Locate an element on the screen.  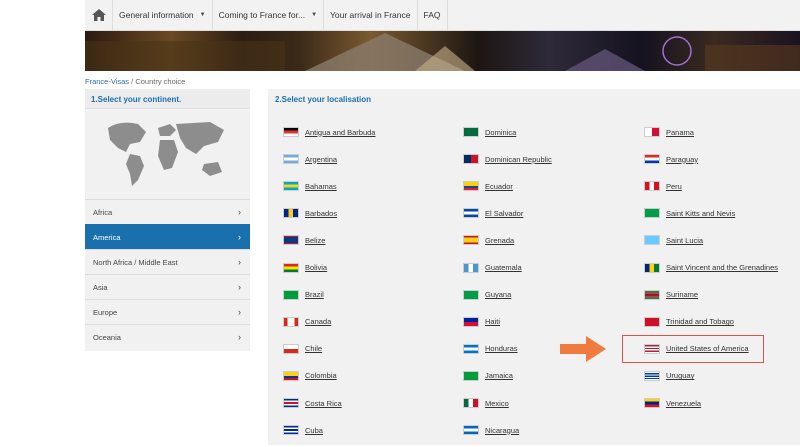
country-name: Guatemala is located at coordinates (503, 267).